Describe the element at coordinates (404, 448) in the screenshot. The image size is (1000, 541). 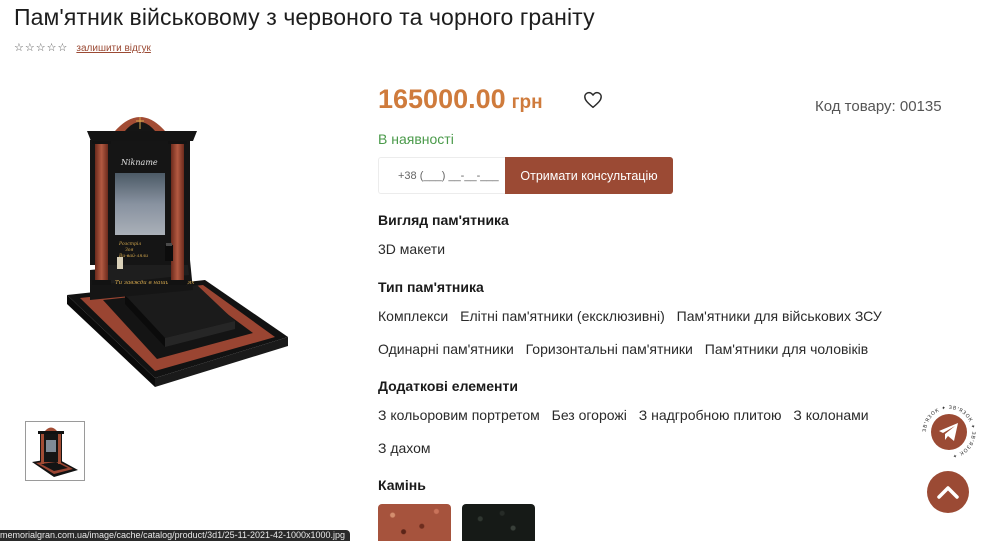
I see `tag-roof: З дахом` at that location.